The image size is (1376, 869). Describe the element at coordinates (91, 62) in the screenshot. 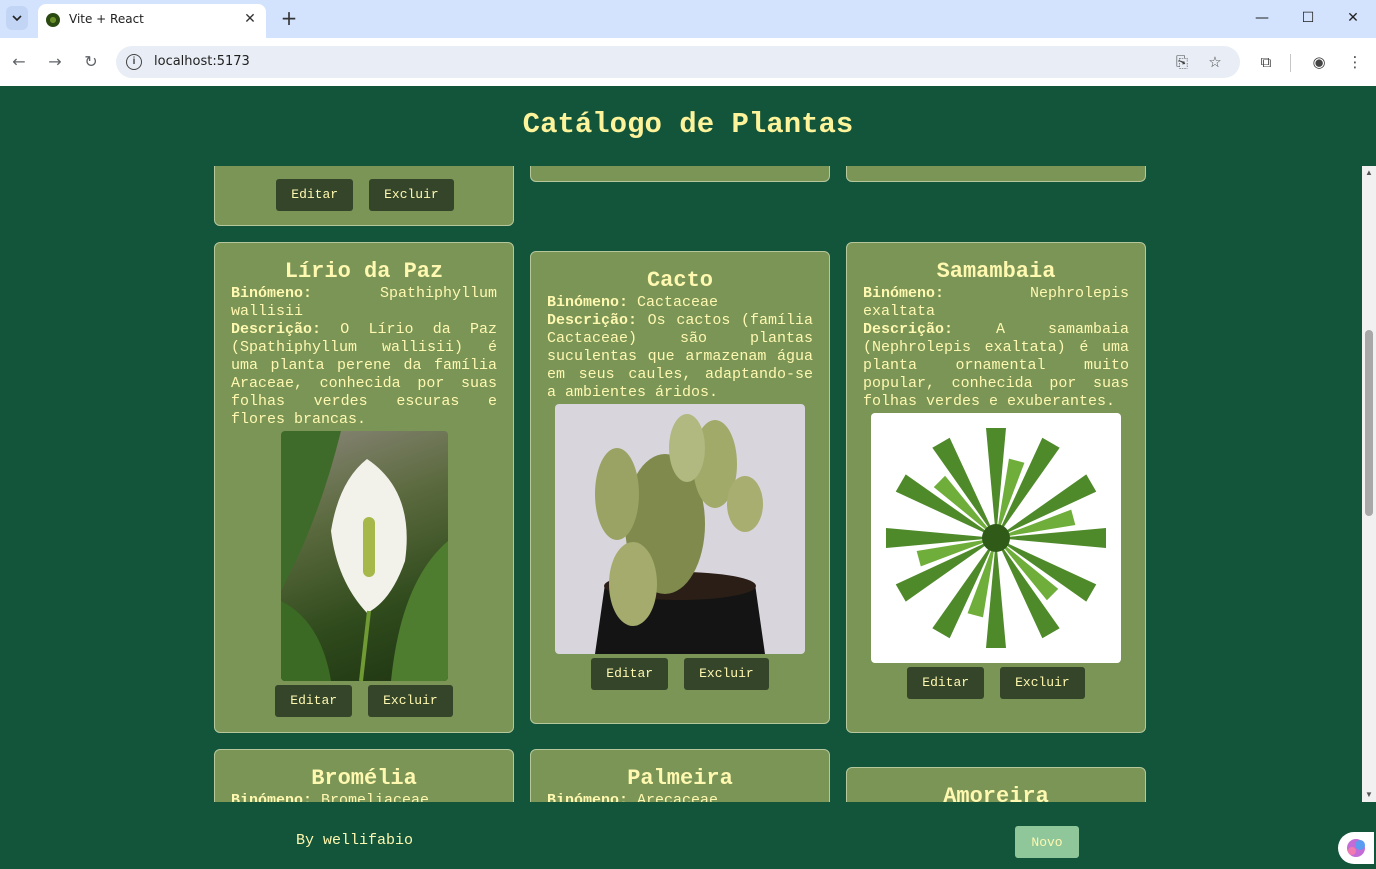

I see `reload-icon: ↻` at that location.